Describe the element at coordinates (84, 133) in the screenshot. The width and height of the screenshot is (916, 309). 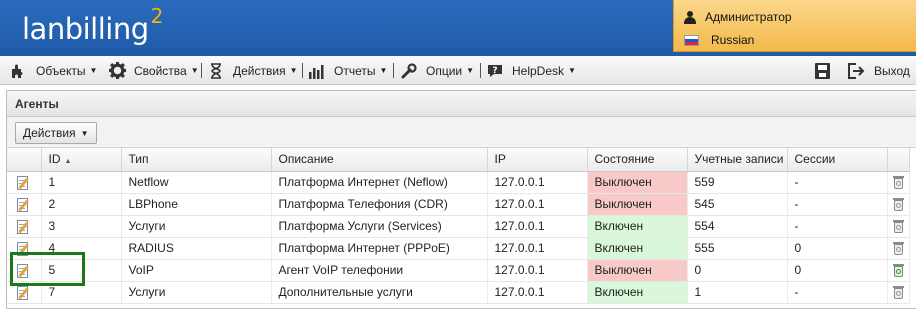
I see `chevron-down-icon: ▼` at that location.